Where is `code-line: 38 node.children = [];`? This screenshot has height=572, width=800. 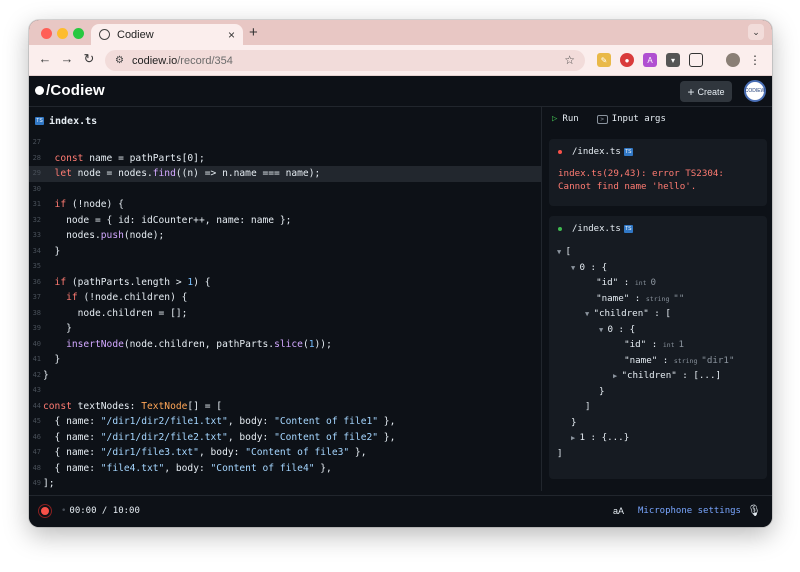
code-line: 38 node.children = []; is located at coordinates (285, 314).